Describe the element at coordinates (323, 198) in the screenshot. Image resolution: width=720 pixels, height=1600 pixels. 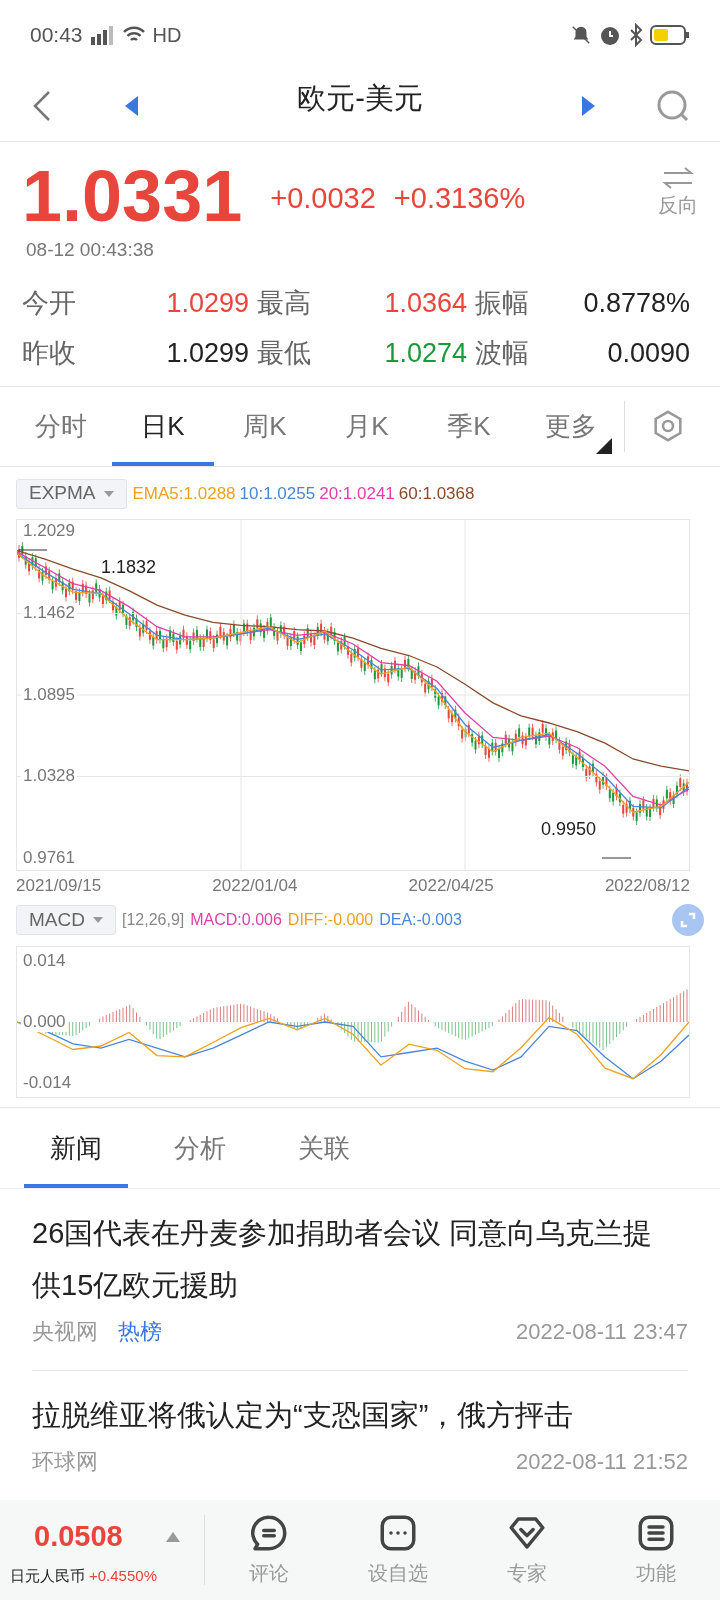
I see `price-change: +0.0032` at that location.